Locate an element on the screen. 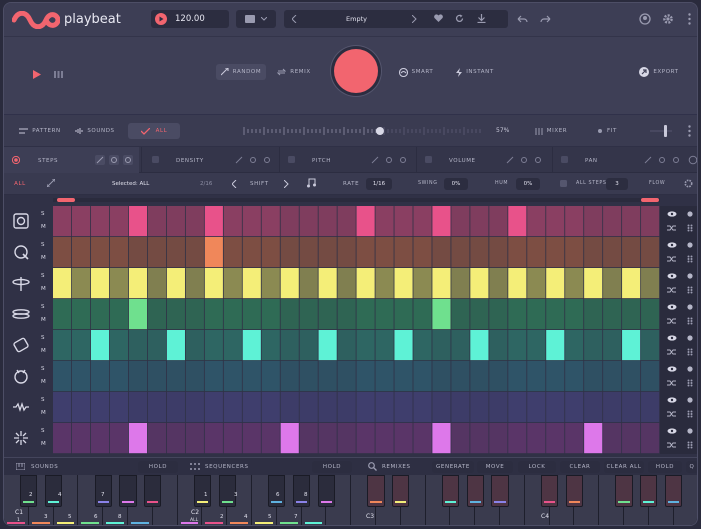  fit-slider-icon is located at coordinates (661, 131).